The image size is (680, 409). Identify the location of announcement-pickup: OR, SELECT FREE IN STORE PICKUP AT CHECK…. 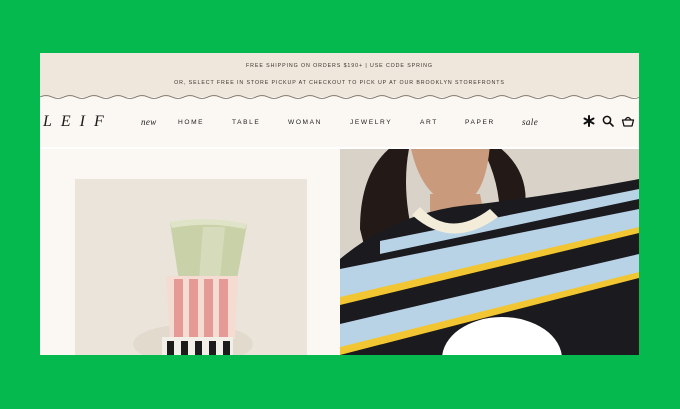
(339, 83).